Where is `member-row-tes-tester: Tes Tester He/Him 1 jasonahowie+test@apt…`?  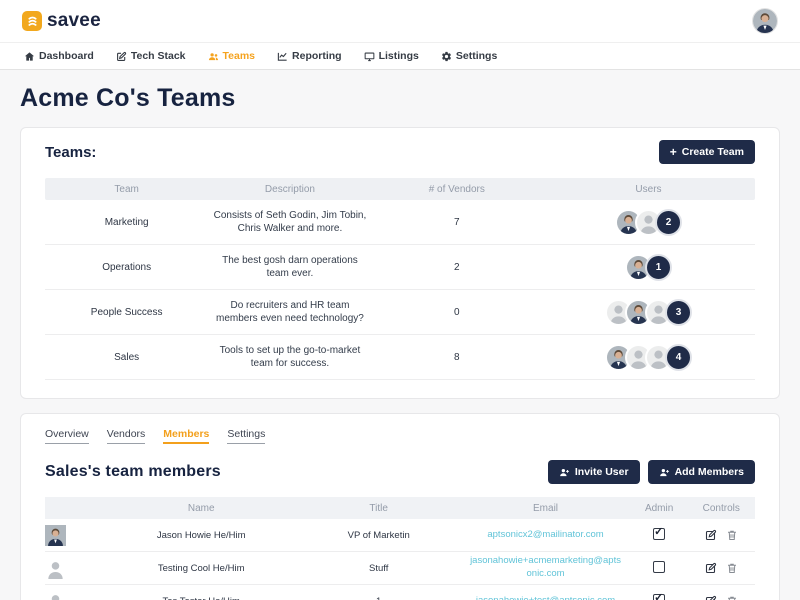
member-row-tes-tester: Tes Tester He/Him 1 jasonahowie+test@apt… is located at coordinates (400, 592).